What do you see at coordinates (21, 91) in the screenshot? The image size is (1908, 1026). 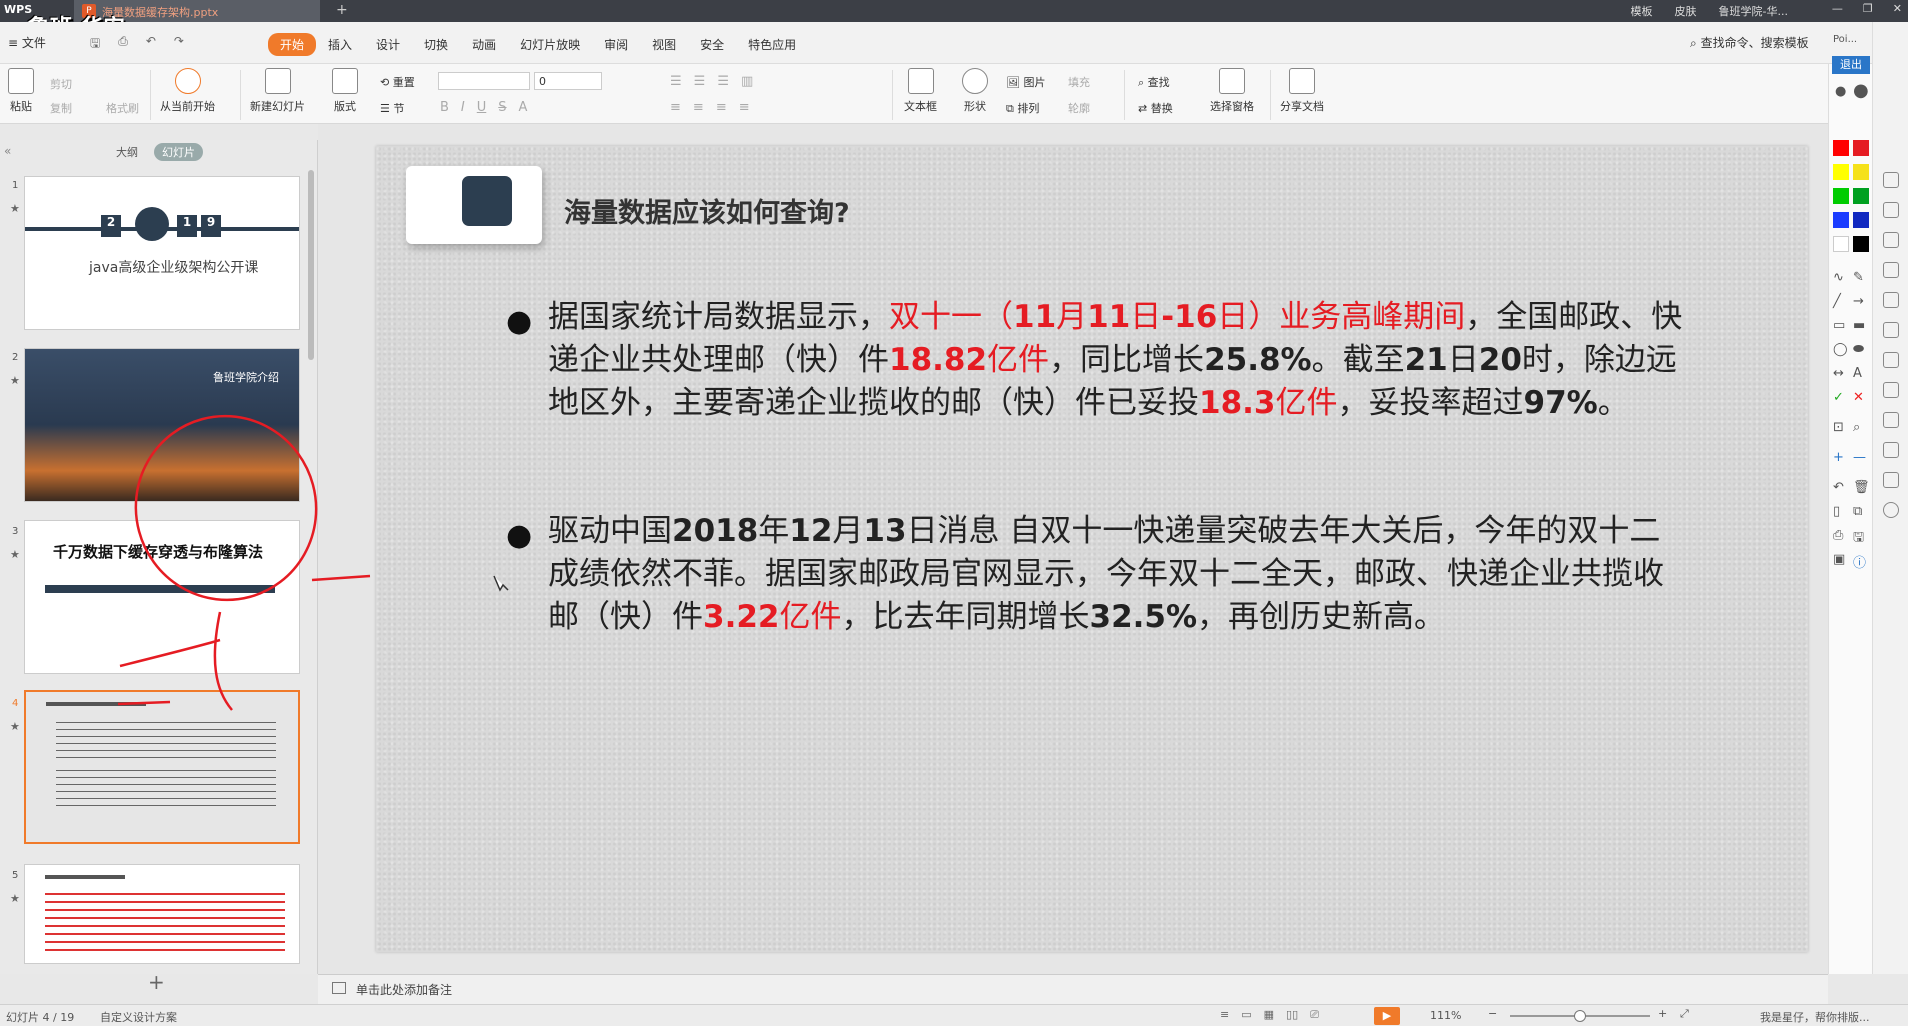 I see `paste-button: 粘贴` at bounding box center [21, 91].